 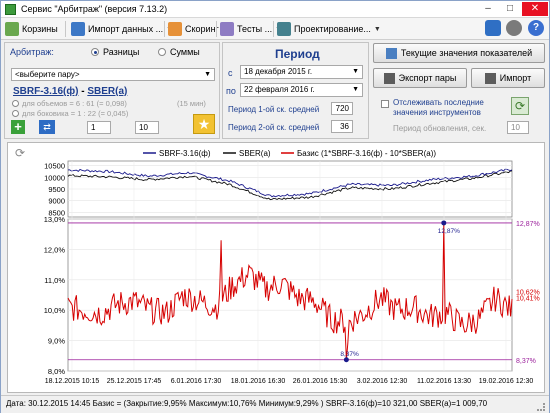 What do you see at coordinates (31, 29) in the screenshot?
I see `baskets-button: Корзины` at bounding box center [31, 29].